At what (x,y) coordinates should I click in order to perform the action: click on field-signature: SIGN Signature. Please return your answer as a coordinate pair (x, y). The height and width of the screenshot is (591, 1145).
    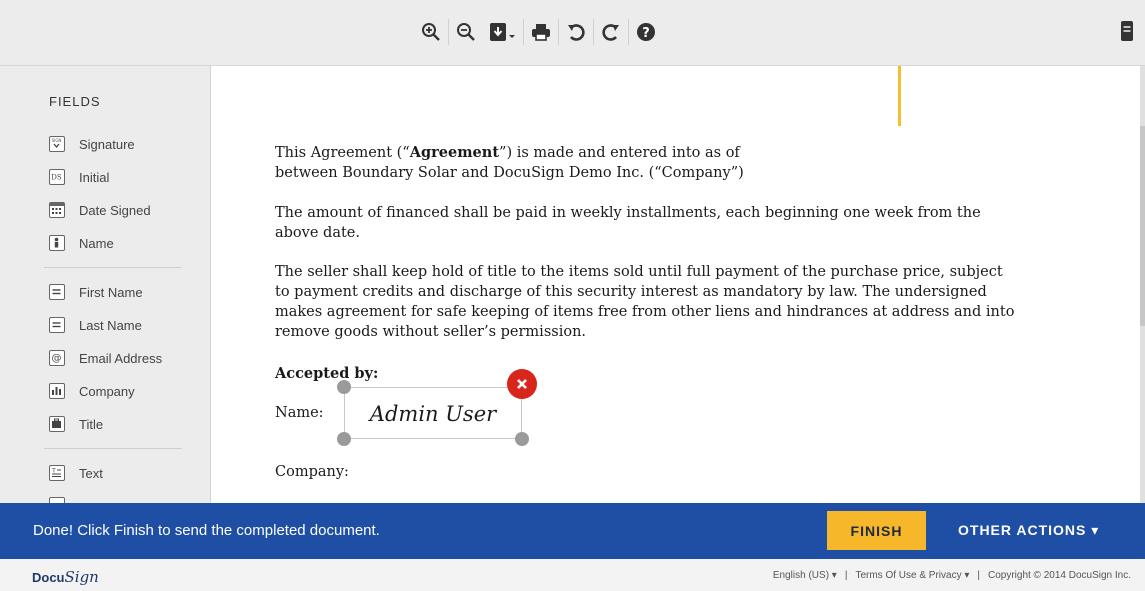
    Looking at the image, I should click on (92, 144).